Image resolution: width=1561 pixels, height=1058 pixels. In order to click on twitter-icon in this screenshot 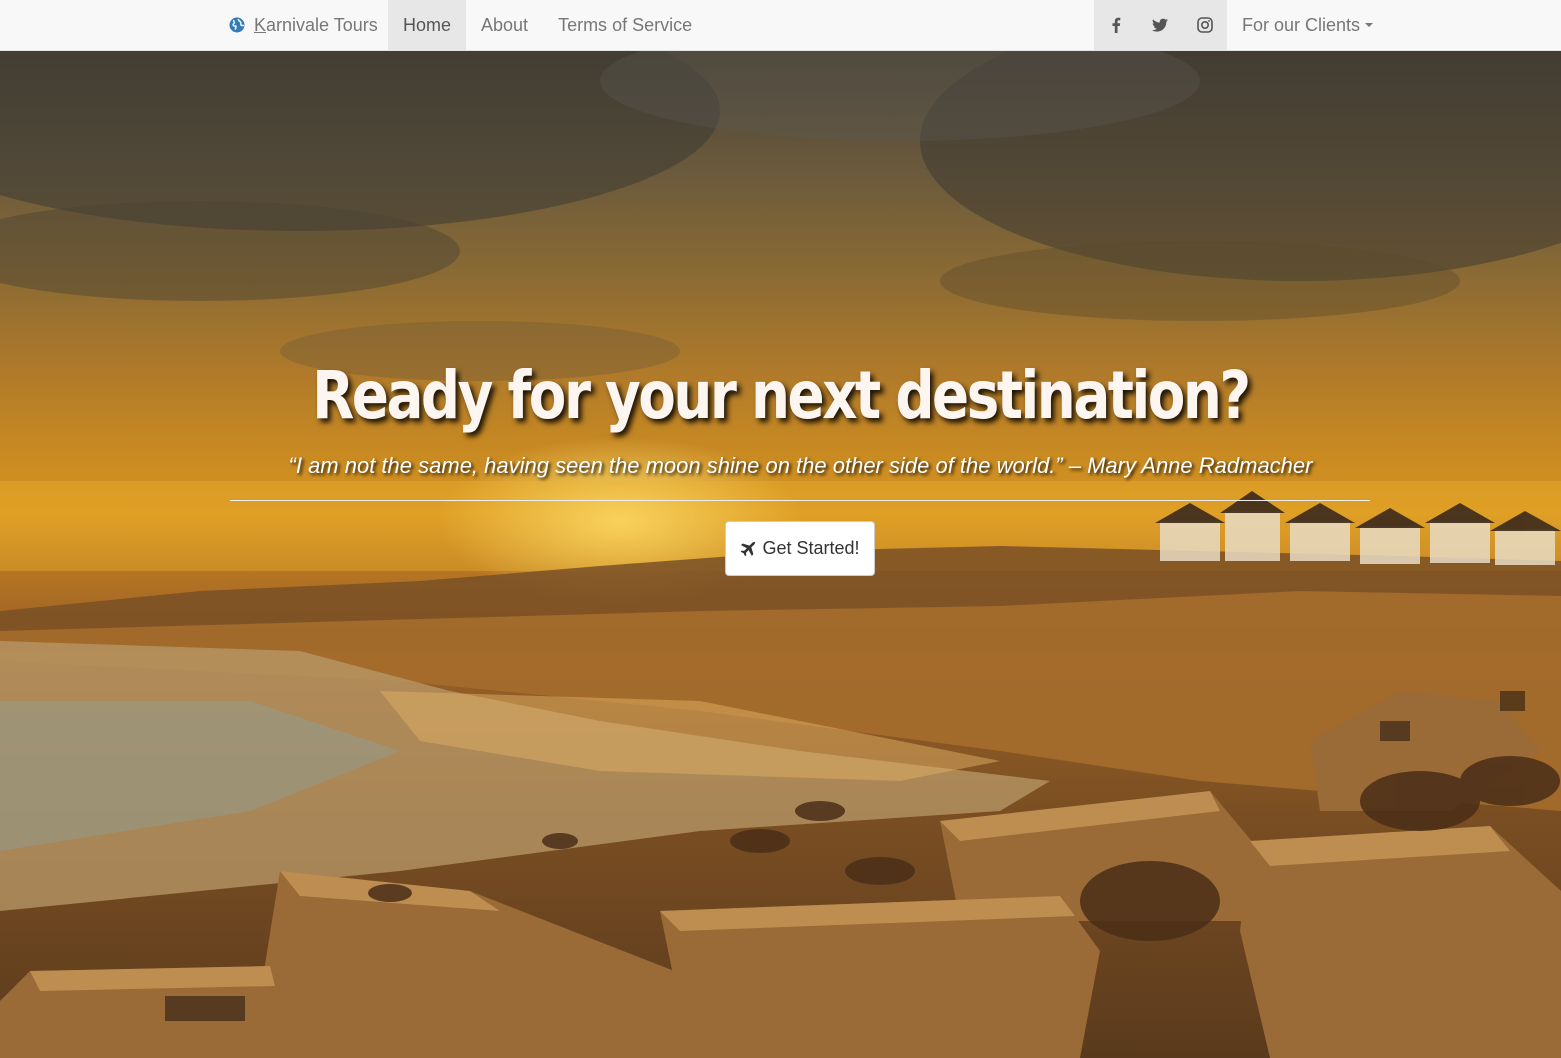, I will do `click(1160, 25)`.